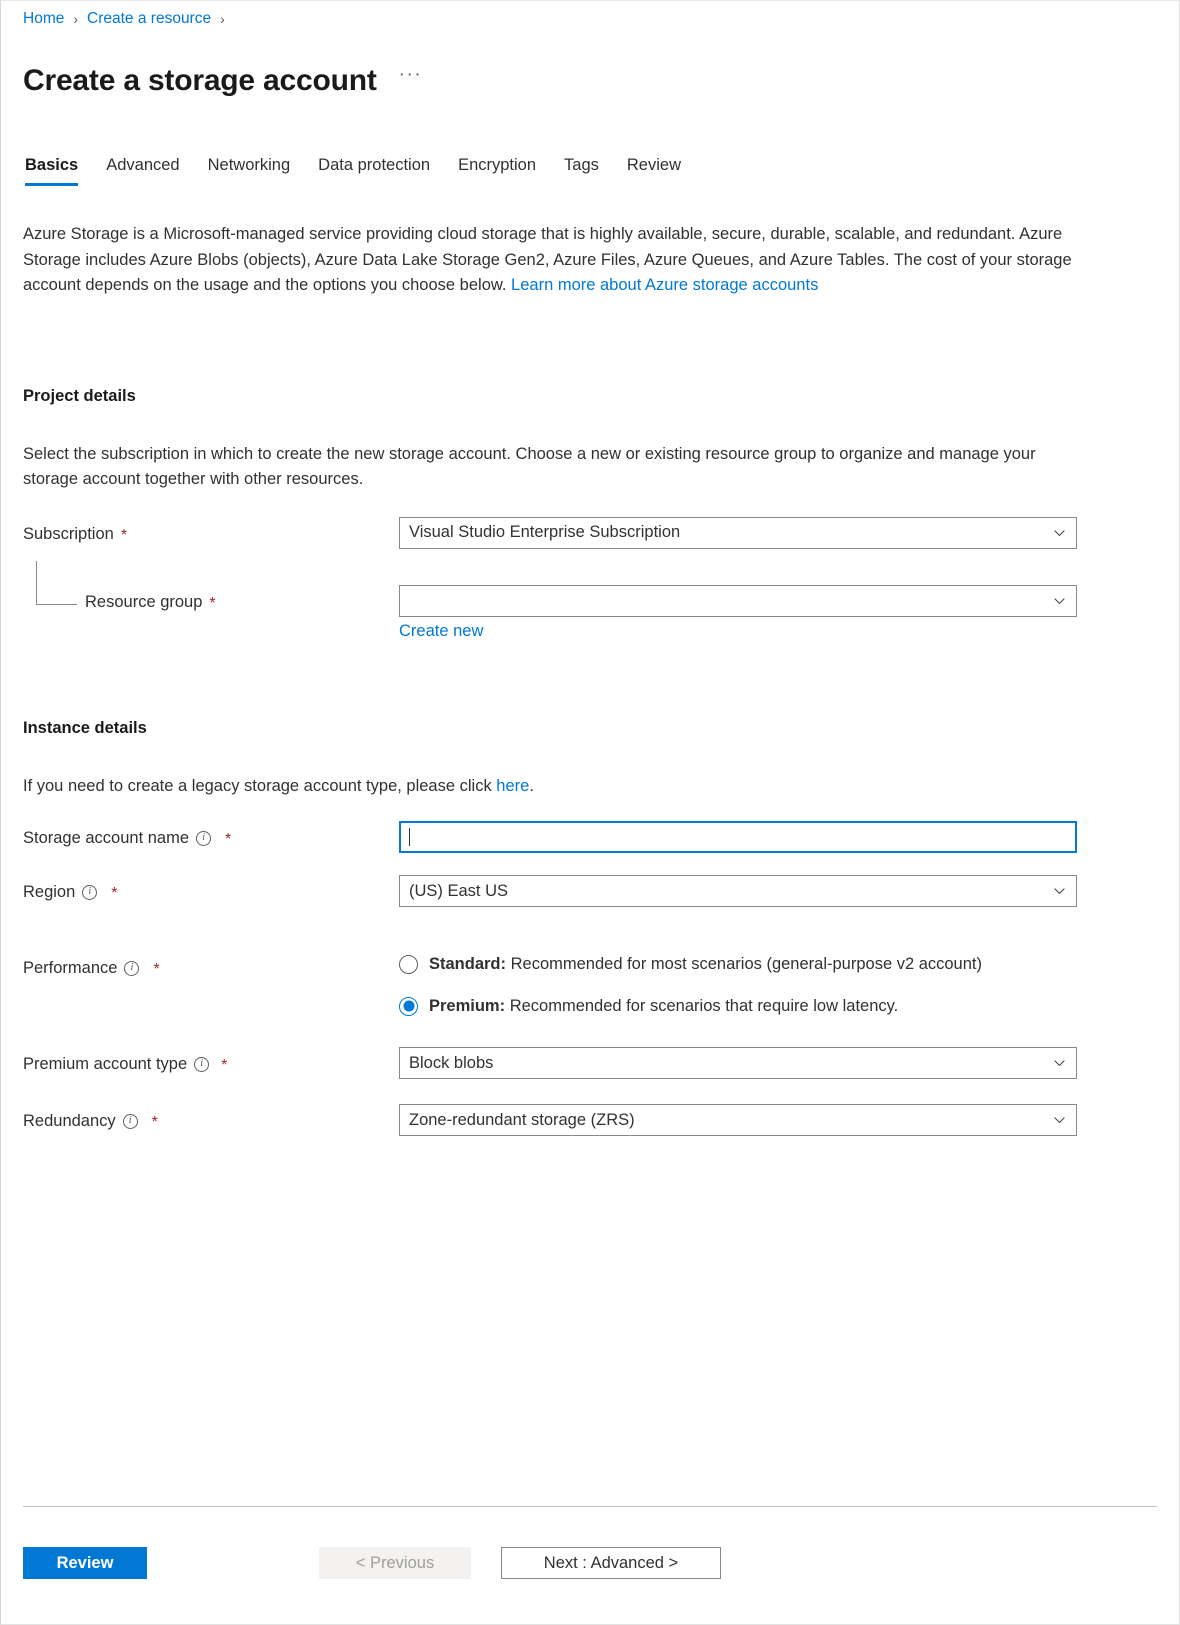 The width and height of the screenshot is (1180, 1625). I want to click on storage-account-name-label: Storage account name, so click(106, 838).